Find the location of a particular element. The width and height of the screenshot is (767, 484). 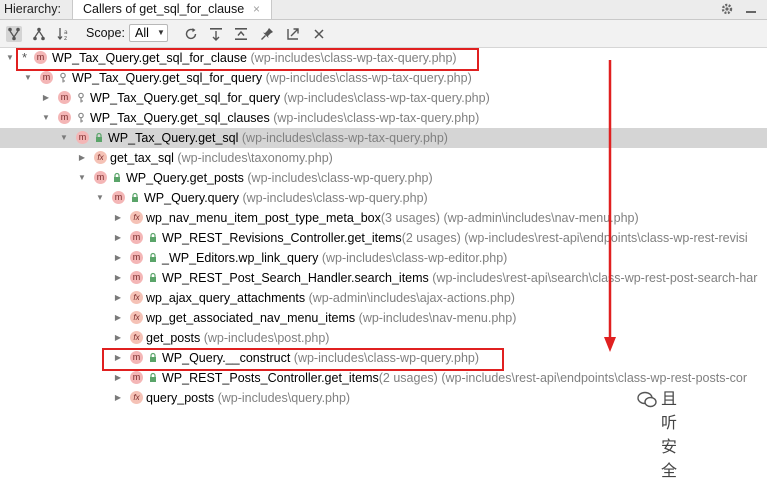

caller-location: (wp-admin\includes\ajax-actions.php) is located at coordinates (411, 298).